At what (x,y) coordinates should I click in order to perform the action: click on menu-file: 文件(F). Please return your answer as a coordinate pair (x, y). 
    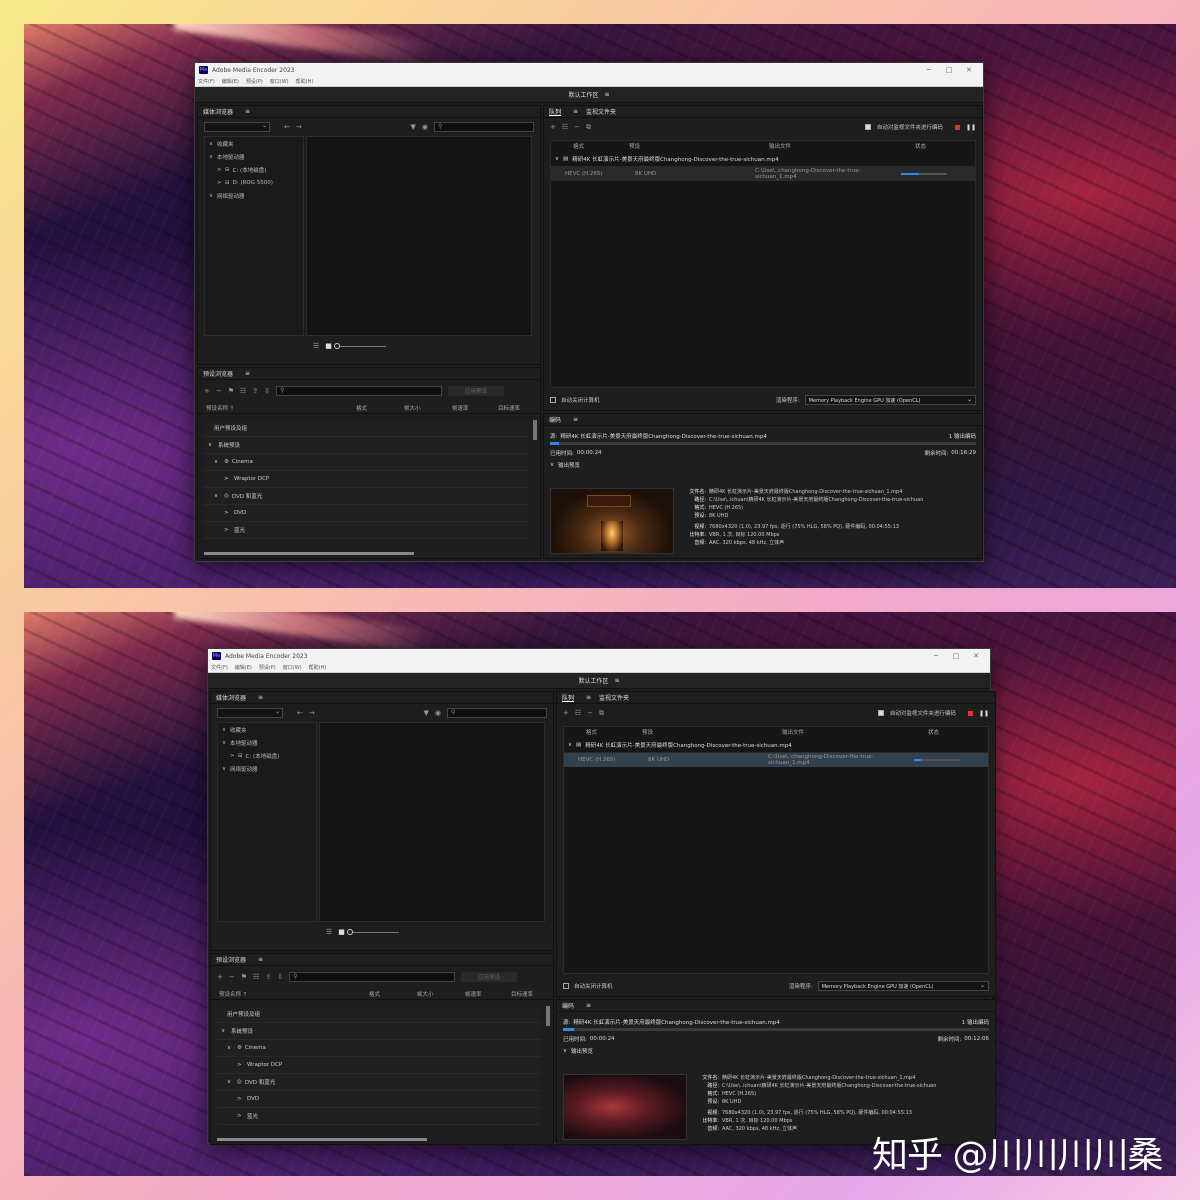
    Looking at the image, I should click on (206, 81).